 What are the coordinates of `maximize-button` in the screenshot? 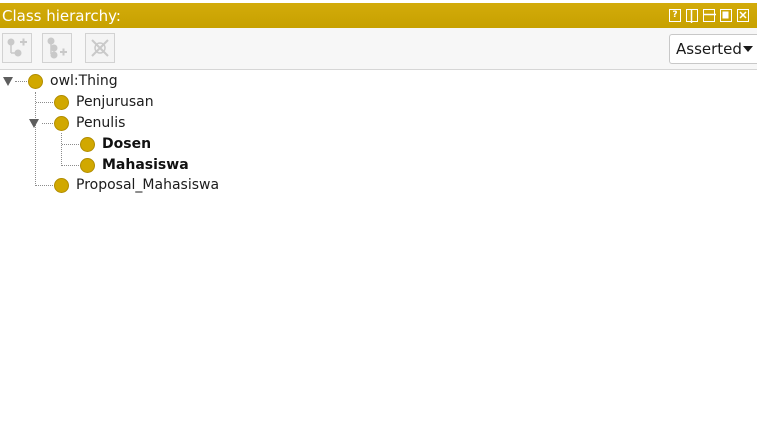 It's located at (726, 15).